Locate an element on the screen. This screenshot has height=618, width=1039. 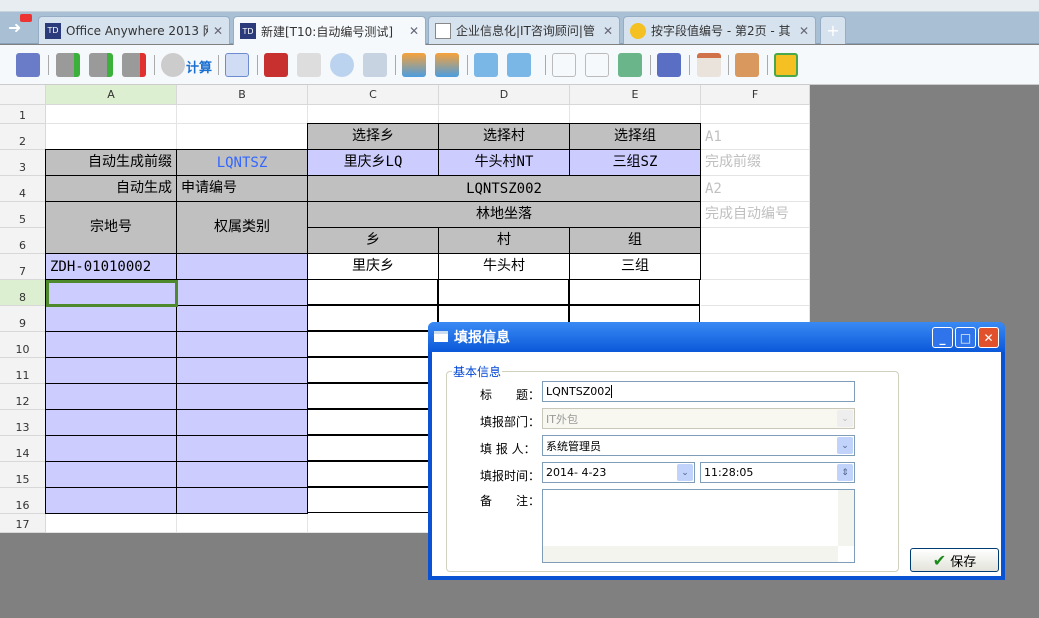
message-icon: ➜ is located at coordinates (20, 26).